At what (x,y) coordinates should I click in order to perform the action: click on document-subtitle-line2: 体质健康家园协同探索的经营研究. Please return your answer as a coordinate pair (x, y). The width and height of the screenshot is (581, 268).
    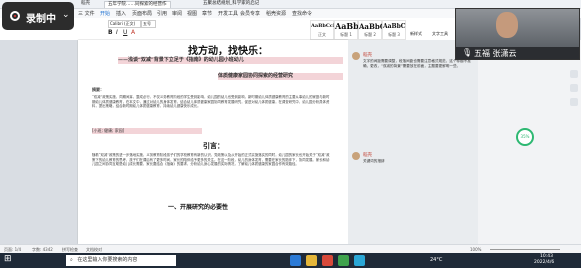
    Looking at the image, I should click on (280, 76).